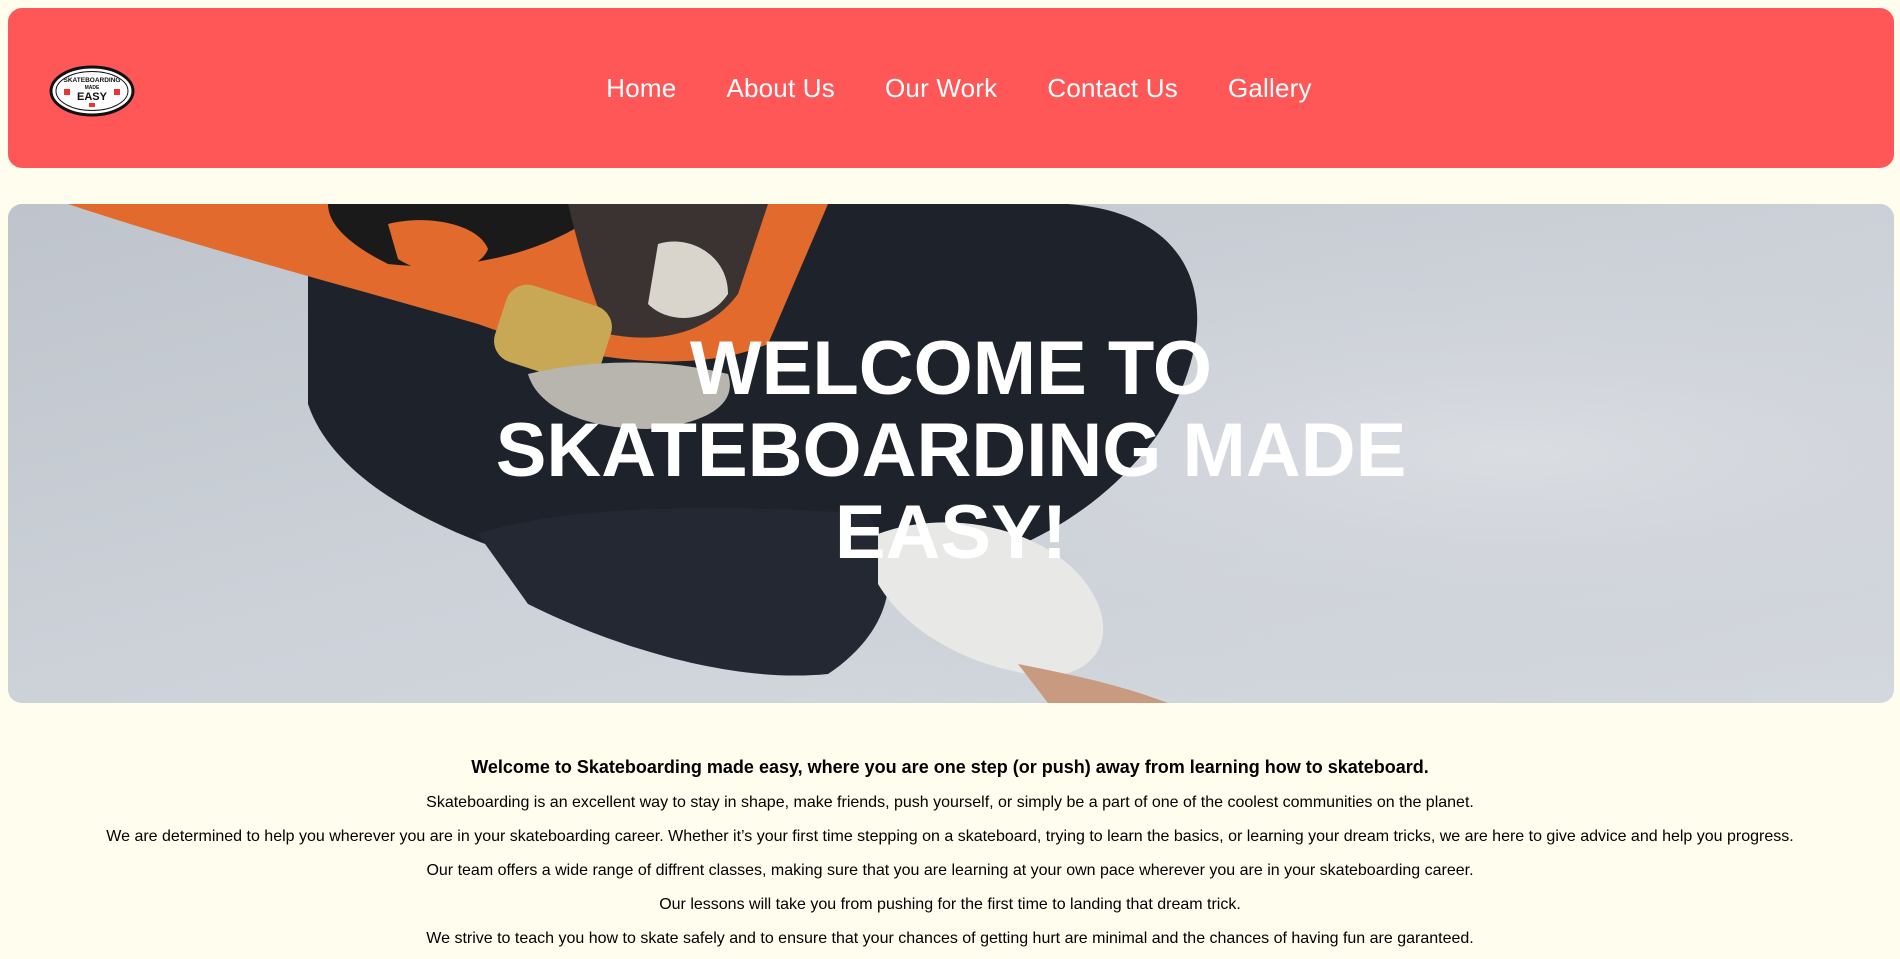  Describe the element at coordinates (951, 532) in the screenshot. I see `hero-title-line-3: EASY!` at that location.